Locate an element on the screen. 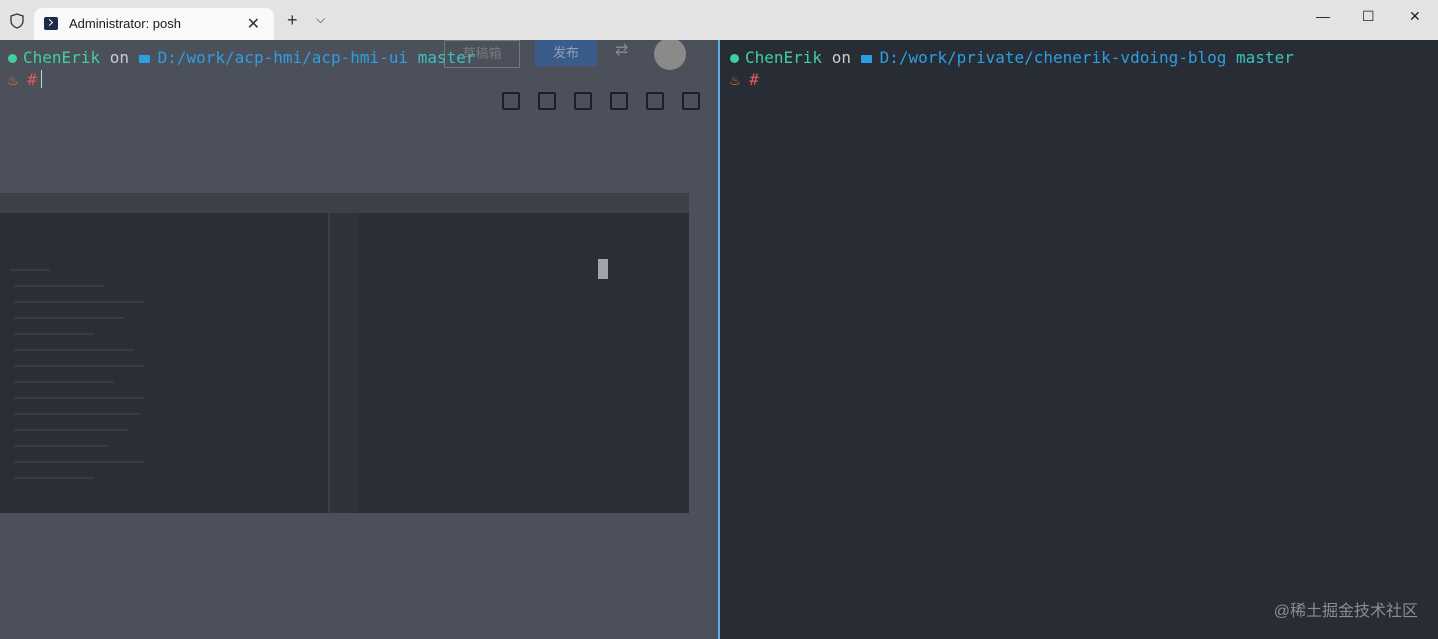  background-toolbar is located at coordinates (610, 103).